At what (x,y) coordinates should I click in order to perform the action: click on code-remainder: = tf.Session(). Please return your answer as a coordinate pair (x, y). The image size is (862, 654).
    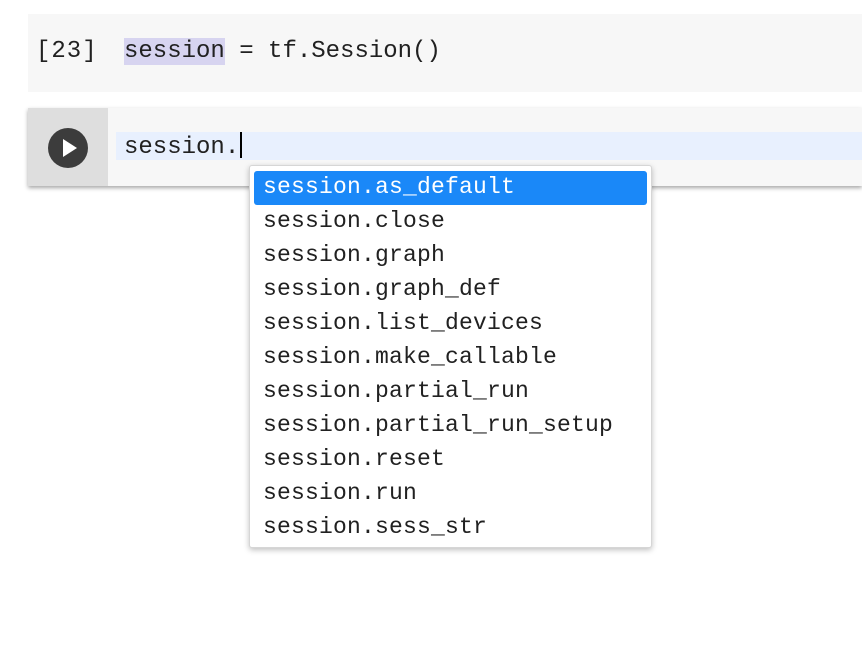
    Looking at the image, I should click on (332, 51).